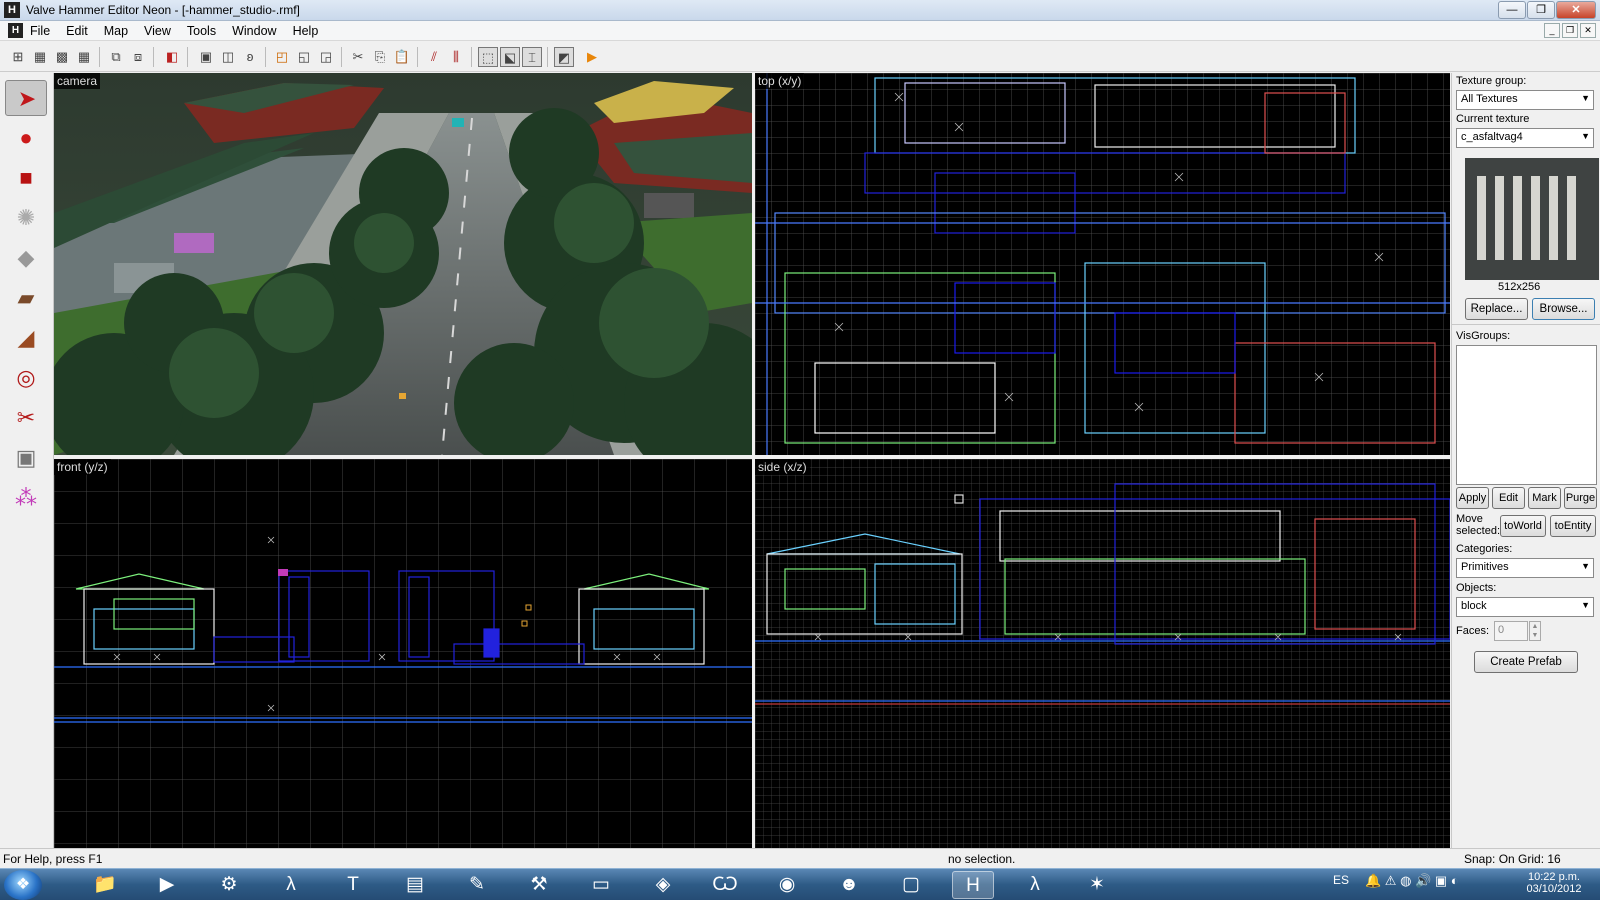  Describe the element at coordinates (304, 57) in the screenshot. I see `flip-icon: ◱` at that location.